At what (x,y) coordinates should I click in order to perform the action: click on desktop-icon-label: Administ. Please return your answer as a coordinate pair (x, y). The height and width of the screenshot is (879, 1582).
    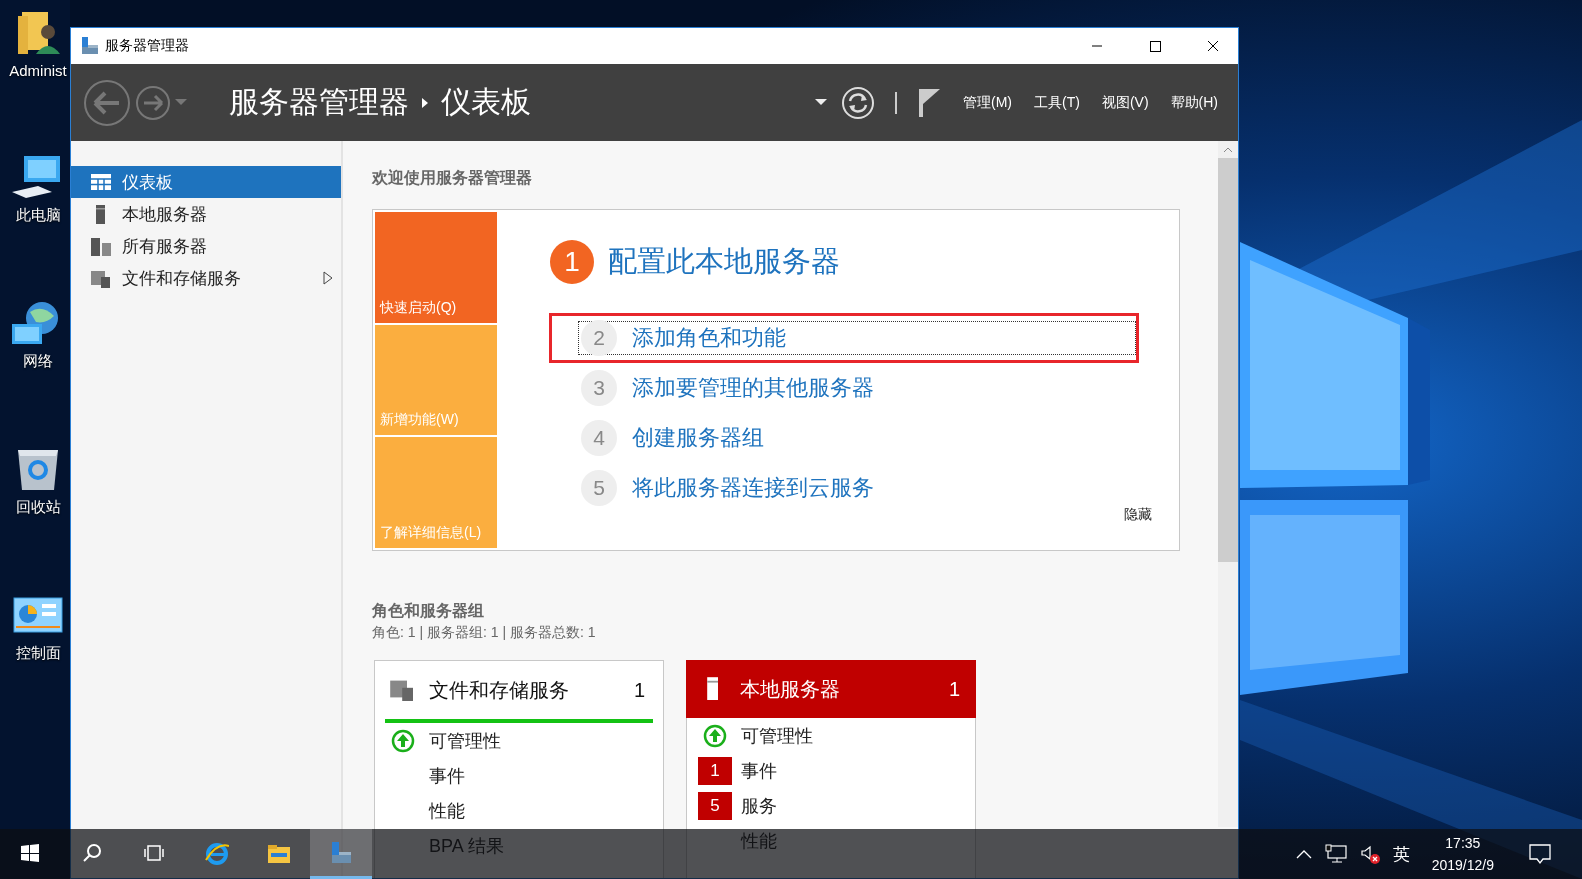
    Looking at the image, I should click on (38, 70).